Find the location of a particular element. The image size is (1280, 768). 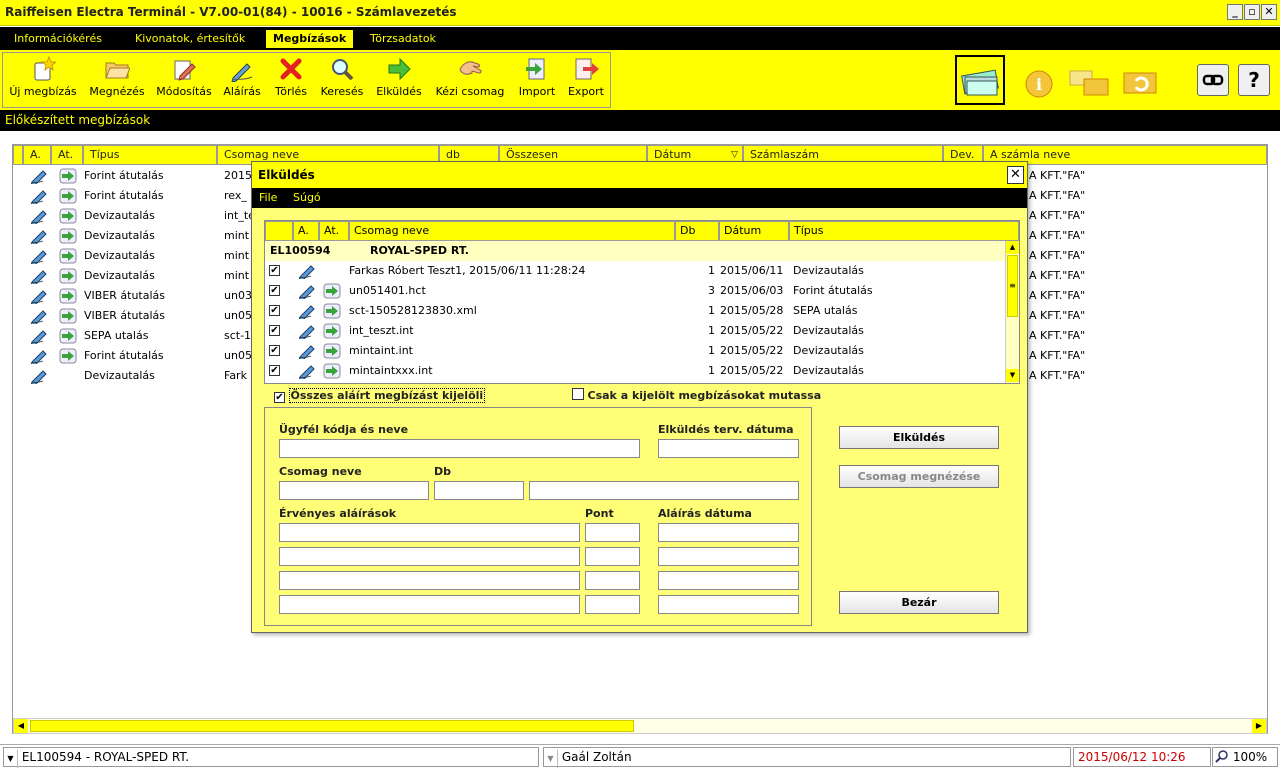

row-type: VIBER átutalás is located at coordinates (125, 315).